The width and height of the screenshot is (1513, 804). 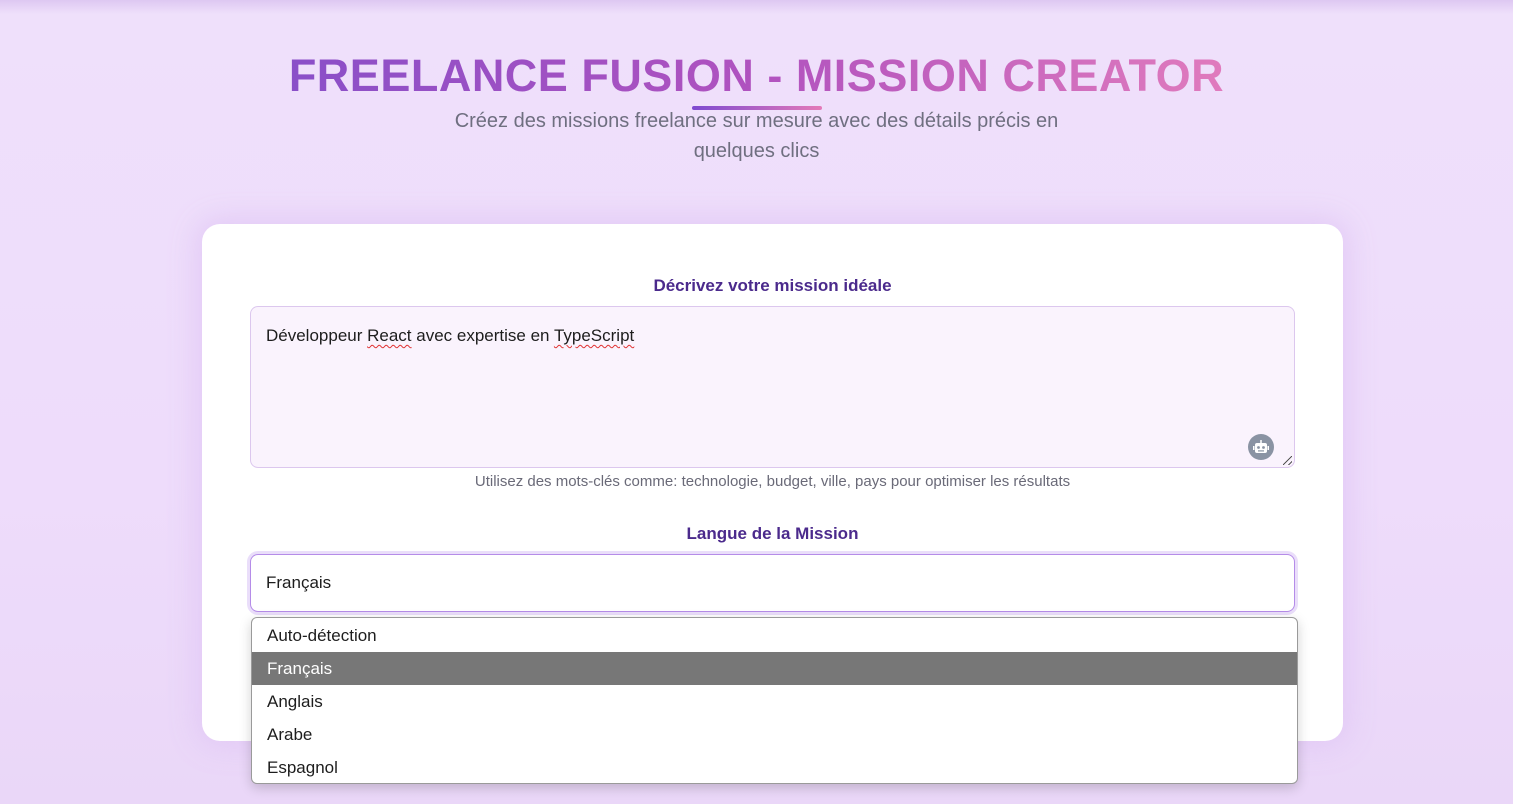 I want to click on app-title: FREELANCE FUSION - MISSION CREATOR, so click(x=756, y=76).